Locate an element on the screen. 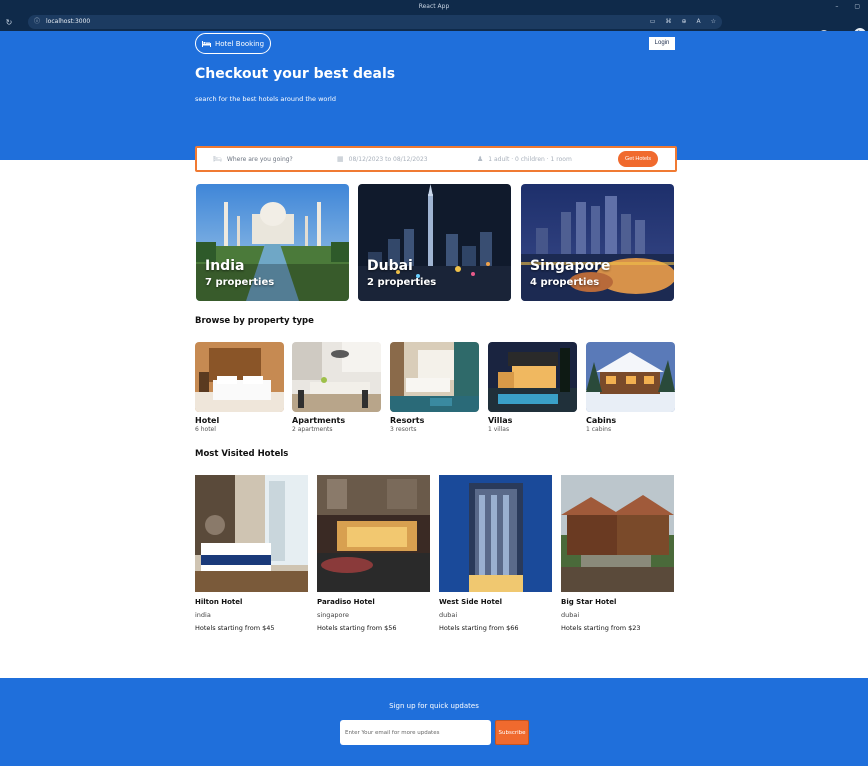 This screenshot has height=766, width=868. featured-city-card: India 7 properties is located at coordinates (272, 242).